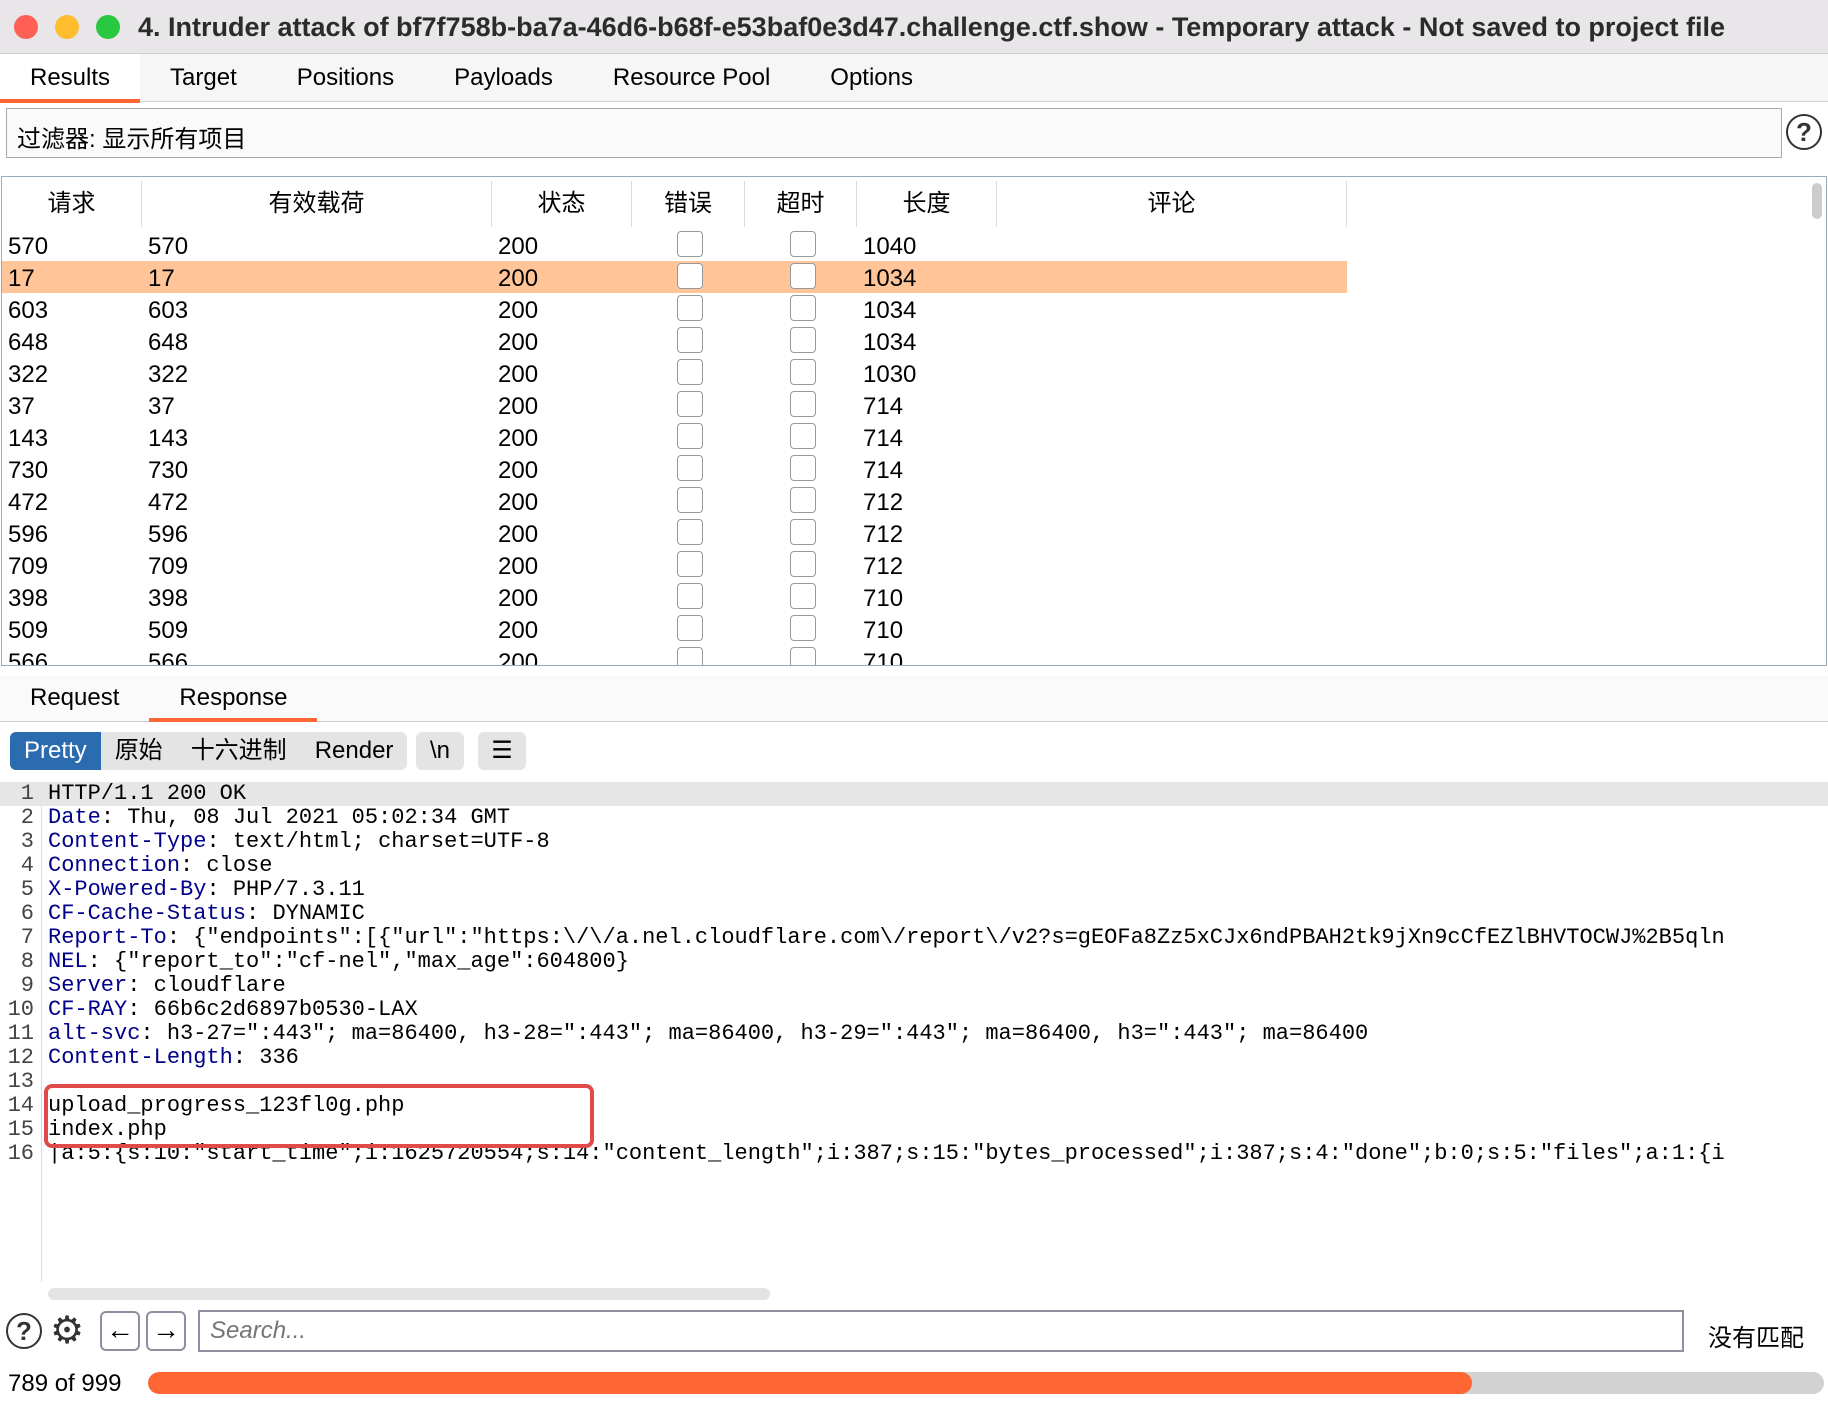  What do you see at coordinates (801, 204) in the screenshot?
I see `column-header: 超时` at bounding box center [801, 204].